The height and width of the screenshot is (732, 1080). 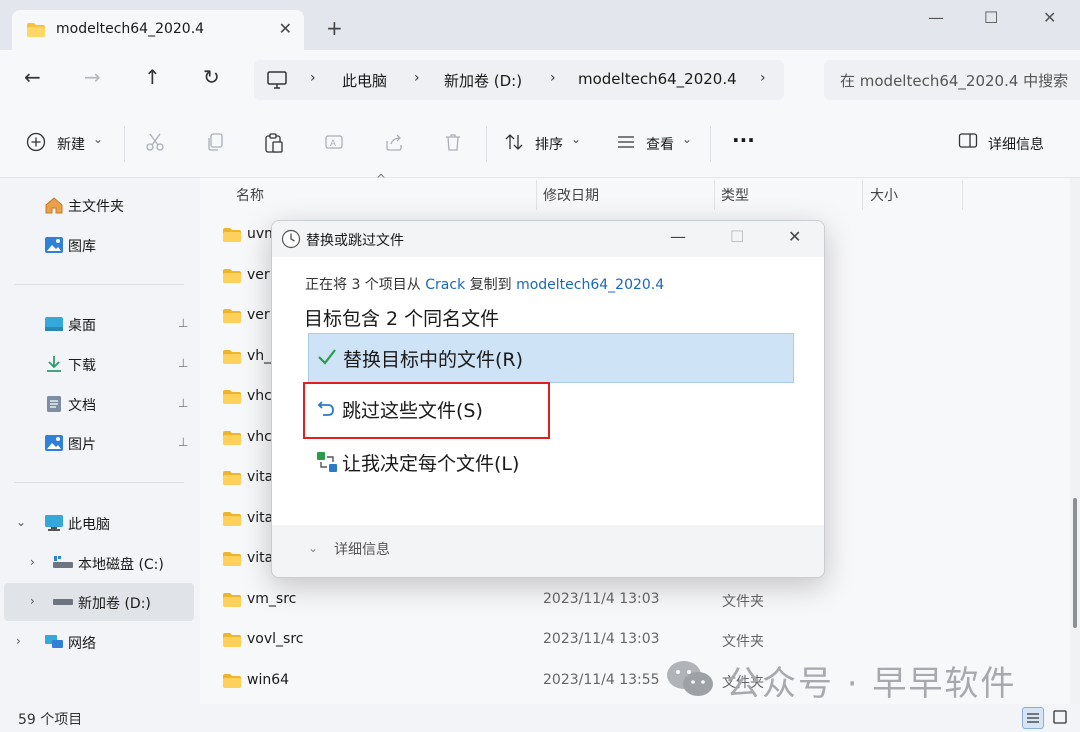 I want to click on rename-icon: A, so click(x=334, y=144).